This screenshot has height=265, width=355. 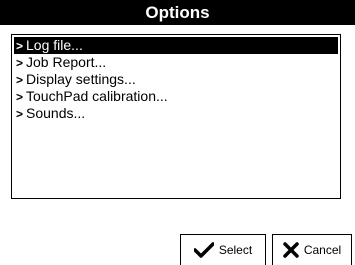 What do you see at coordinates (291, 250) in the screenshot?
I see `x-icon` at bounding box center [291, 250].